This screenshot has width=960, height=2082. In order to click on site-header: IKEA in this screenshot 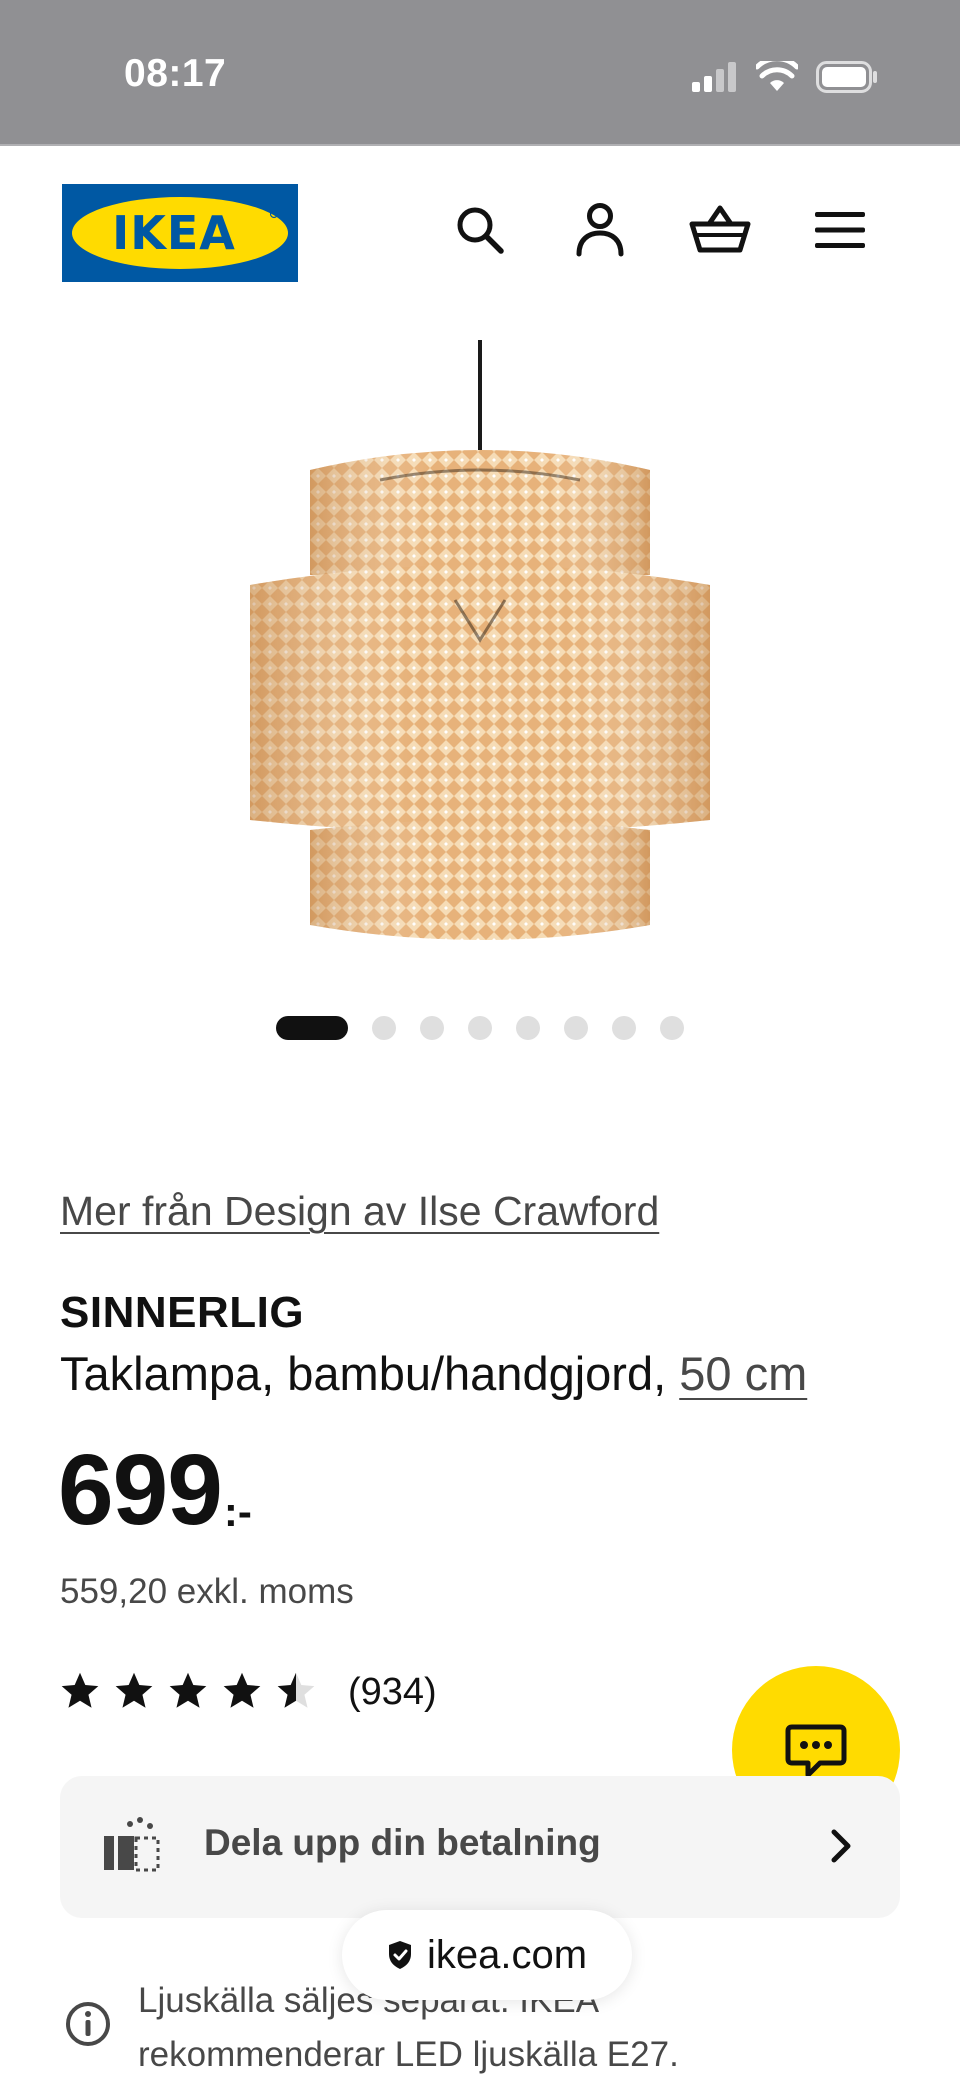, I will do `click(480, 226)`.